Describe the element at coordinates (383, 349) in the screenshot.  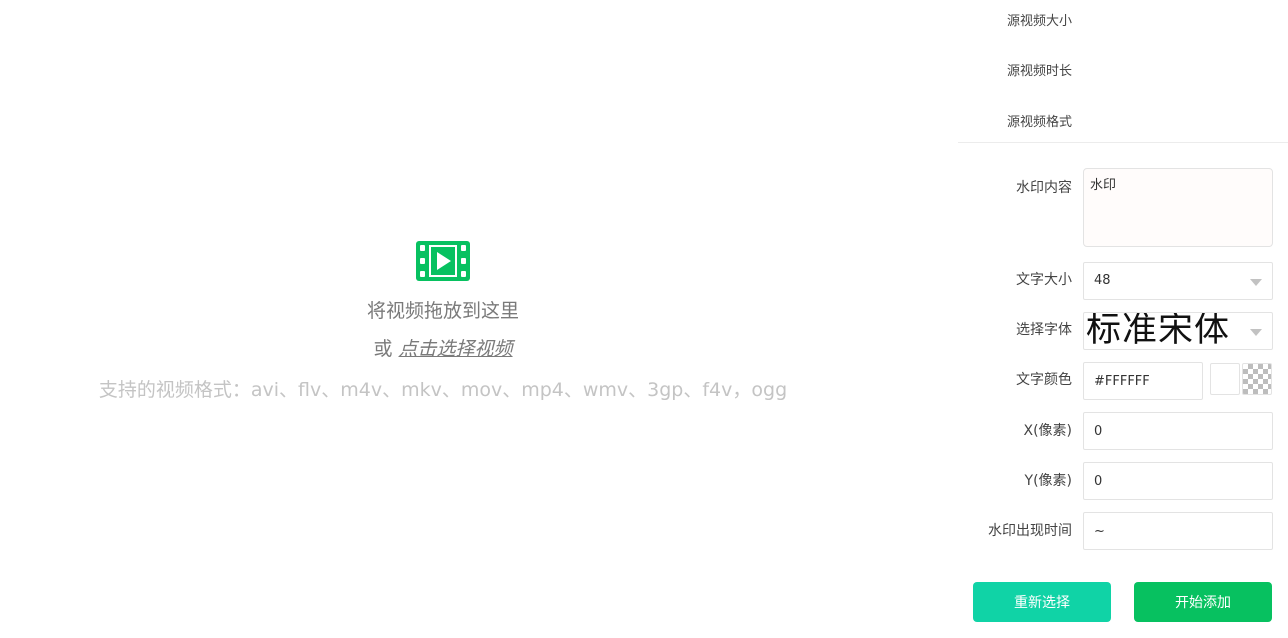
I see `or-text: 或` at that location.